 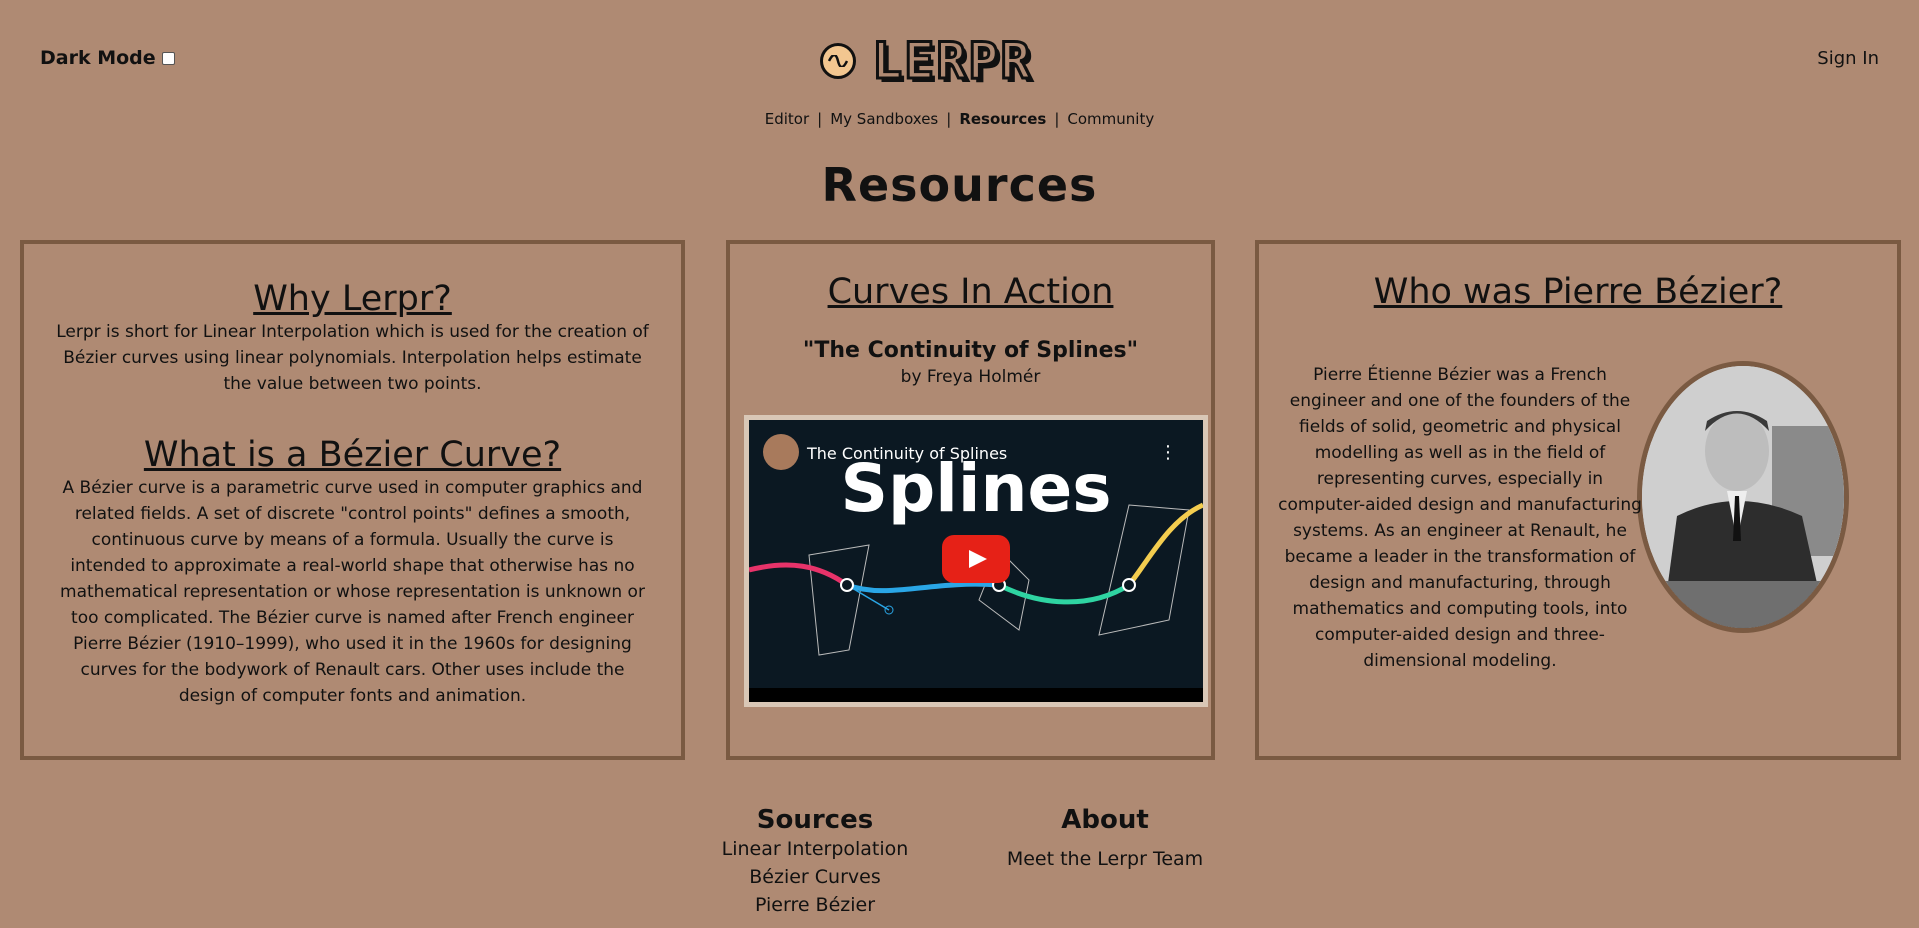 I want to click on source-link-pierre-bezier: Pierre Bézier, so click(x=815, y=905).